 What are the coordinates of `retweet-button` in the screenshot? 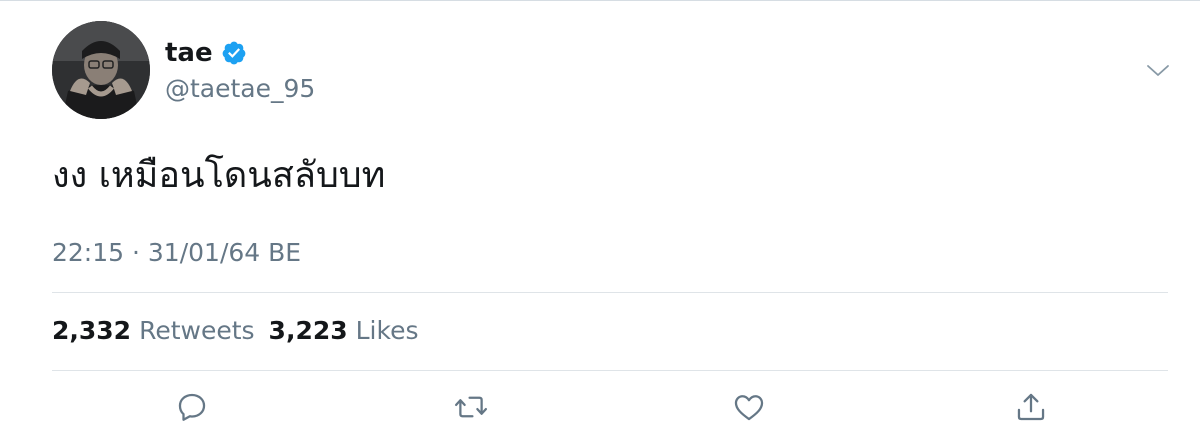 It's located at (471, 407).